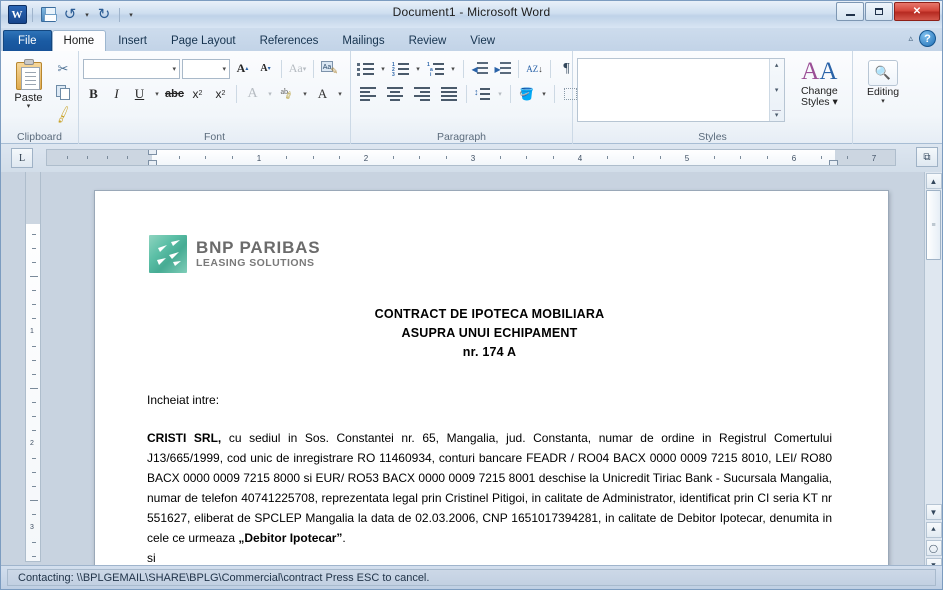 The height and width of the screenshot is (590, 943). I want to click on v-ruler-number-3: 3, so click(32, 527).